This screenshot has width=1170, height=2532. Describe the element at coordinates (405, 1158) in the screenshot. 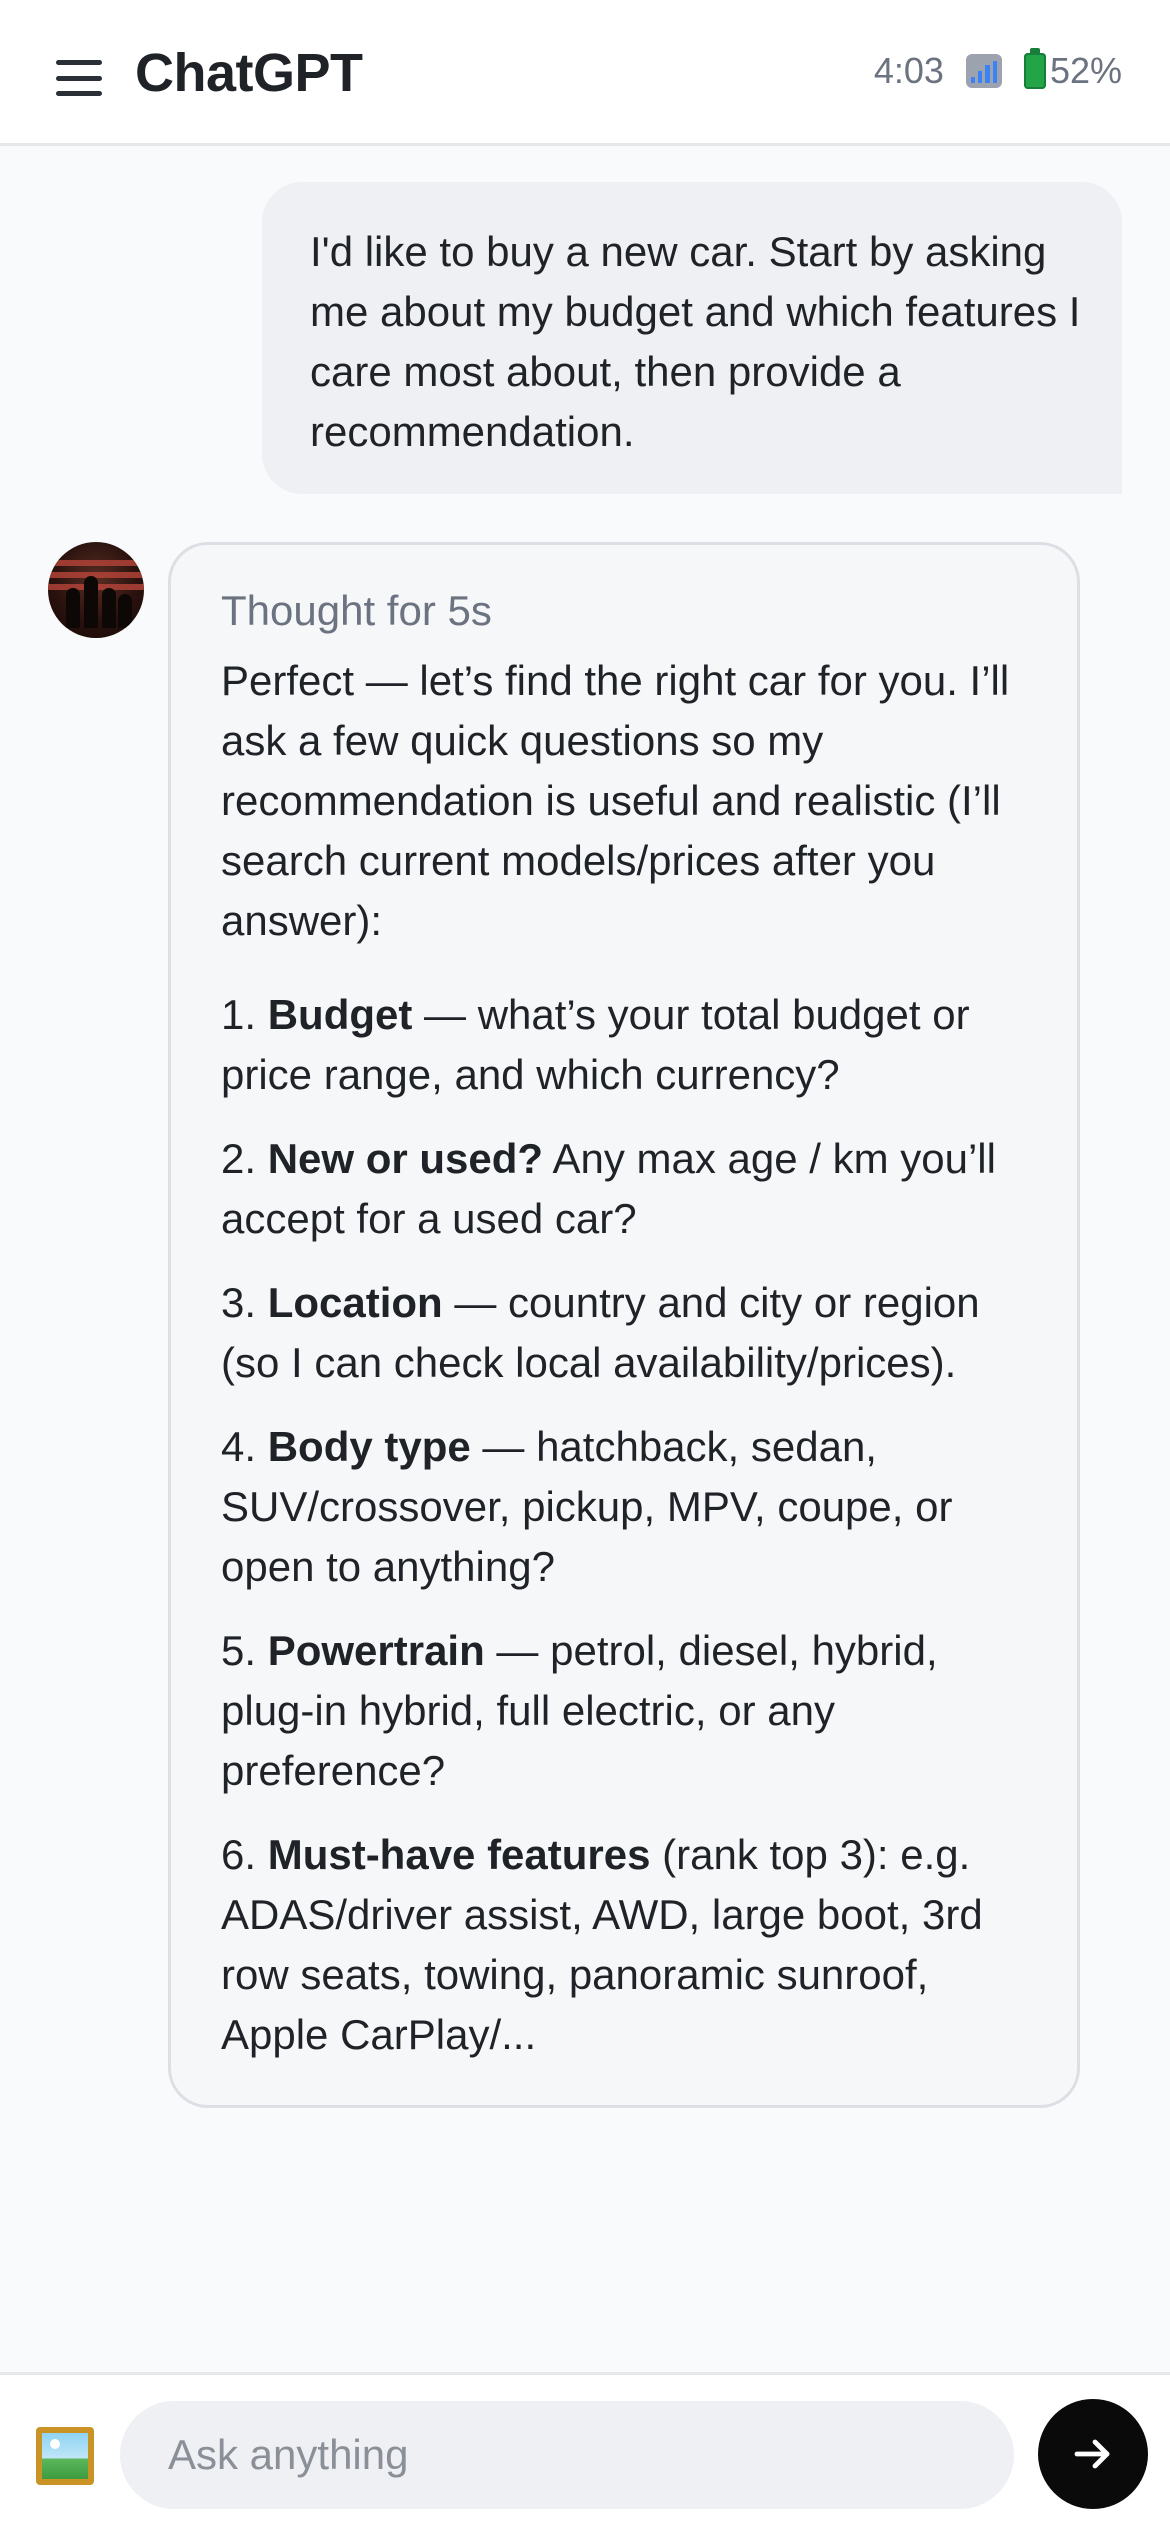

I see `question-title: New or used?` at that location.